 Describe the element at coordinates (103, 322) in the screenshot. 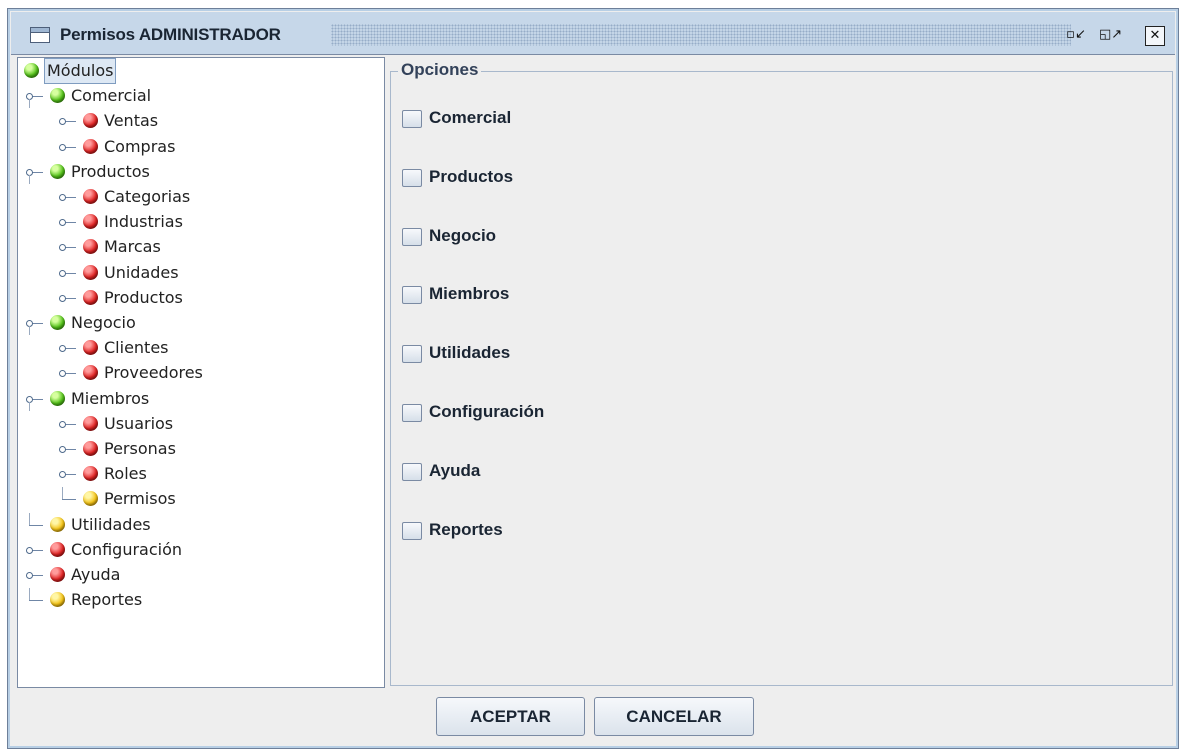

I see `tree-item-label: Negocio` at that location.